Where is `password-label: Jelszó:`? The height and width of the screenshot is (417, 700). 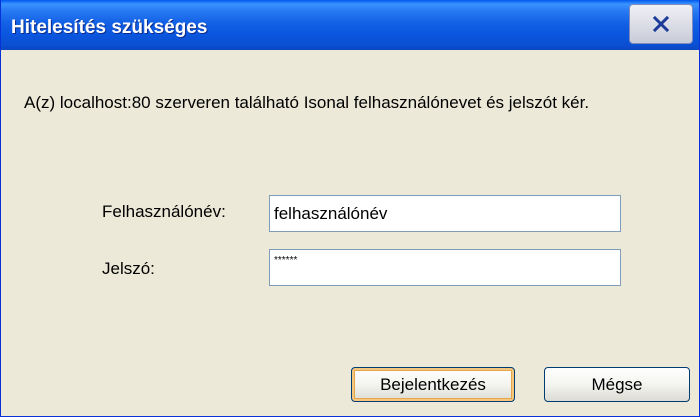 password-label: Jelszó: is located at coordinates (128, 268).